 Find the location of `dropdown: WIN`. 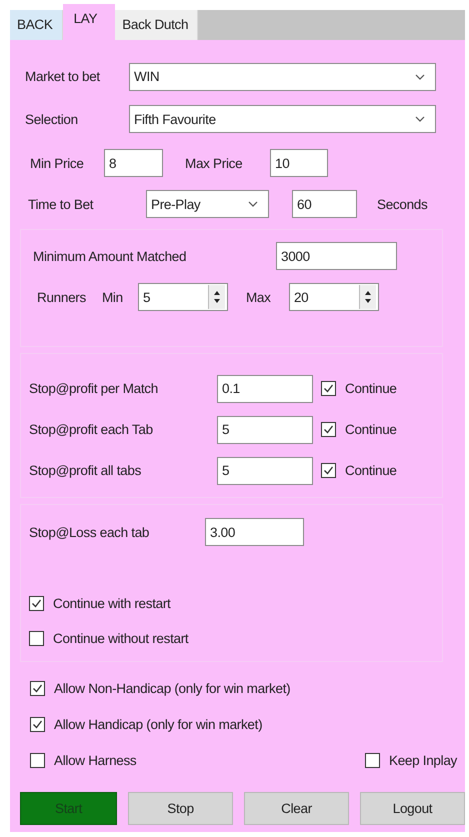

dropdown: WIN is located at coordinates (282, 76).